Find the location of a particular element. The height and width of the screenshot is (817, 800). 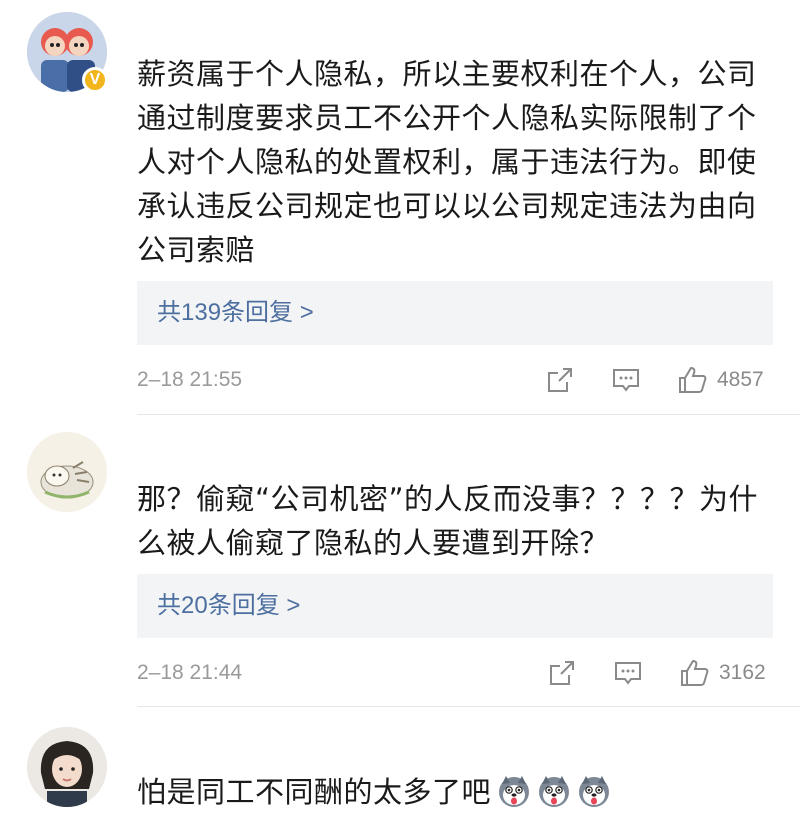

view-replies-link: 共139条回复 > is located at coordinates (455, 313).